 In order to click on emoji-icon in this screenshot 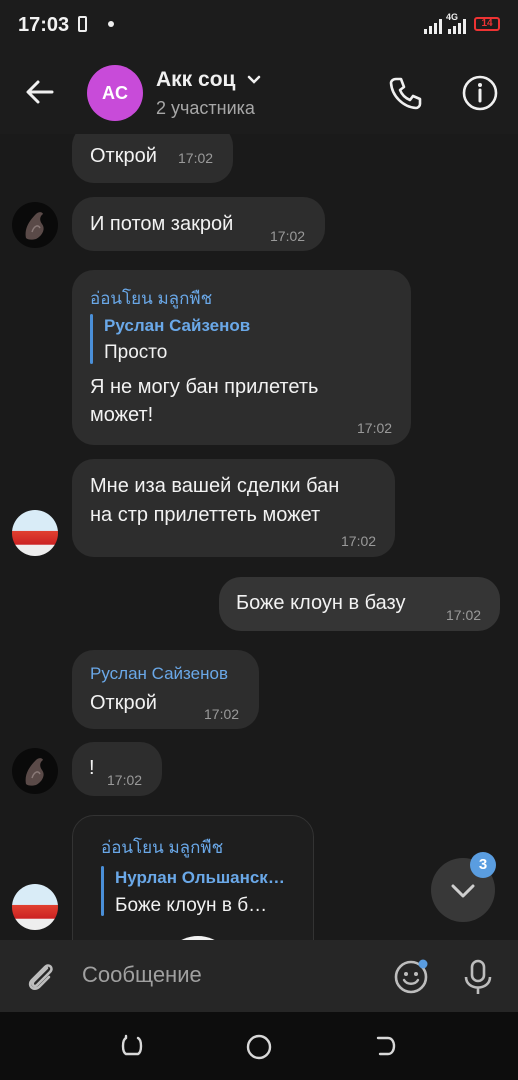, I will do `click(412, 977)`.